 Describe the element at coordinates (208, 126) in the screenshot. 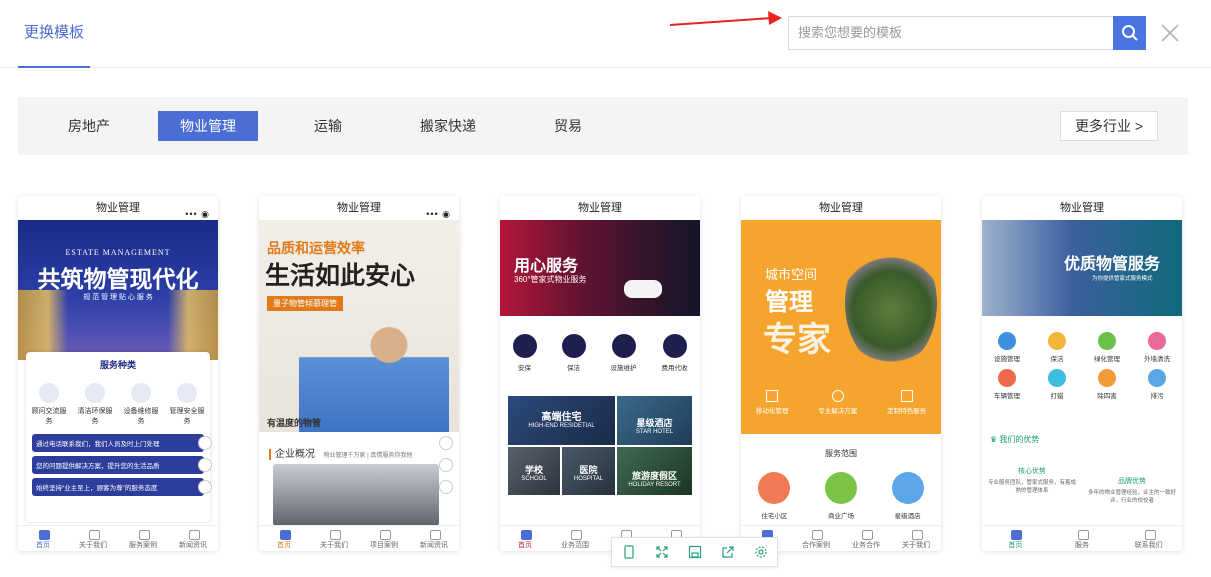

I see `industry-property-management: 物业管理` at that location.